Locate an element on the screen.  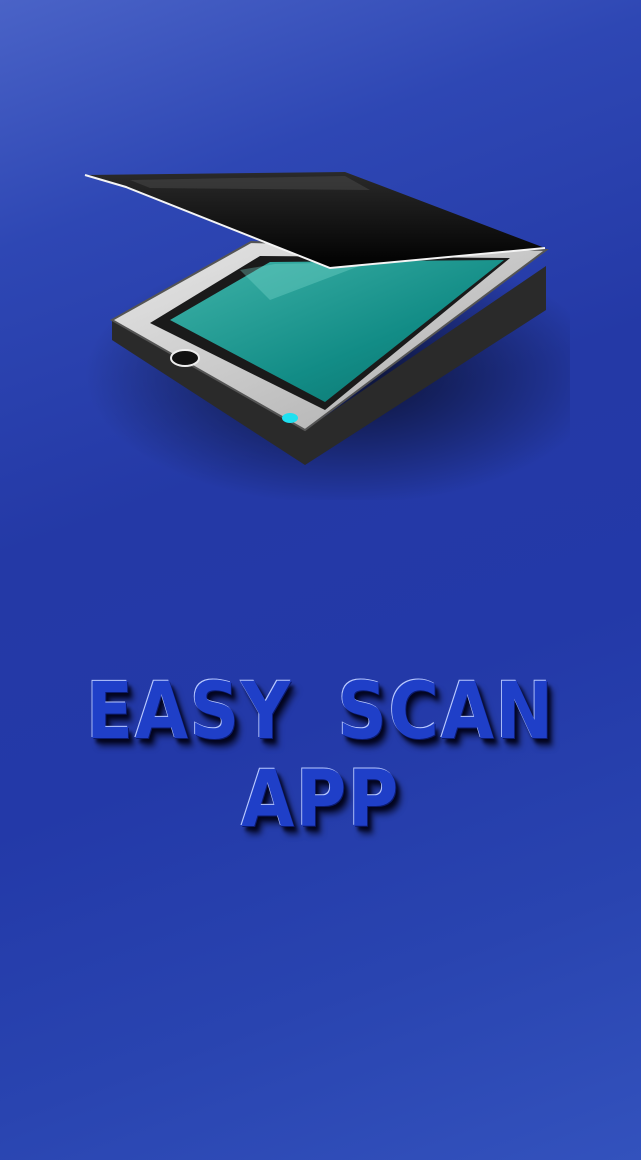
app-title: EASY SCAN APP is located at coordinates (320, 756).